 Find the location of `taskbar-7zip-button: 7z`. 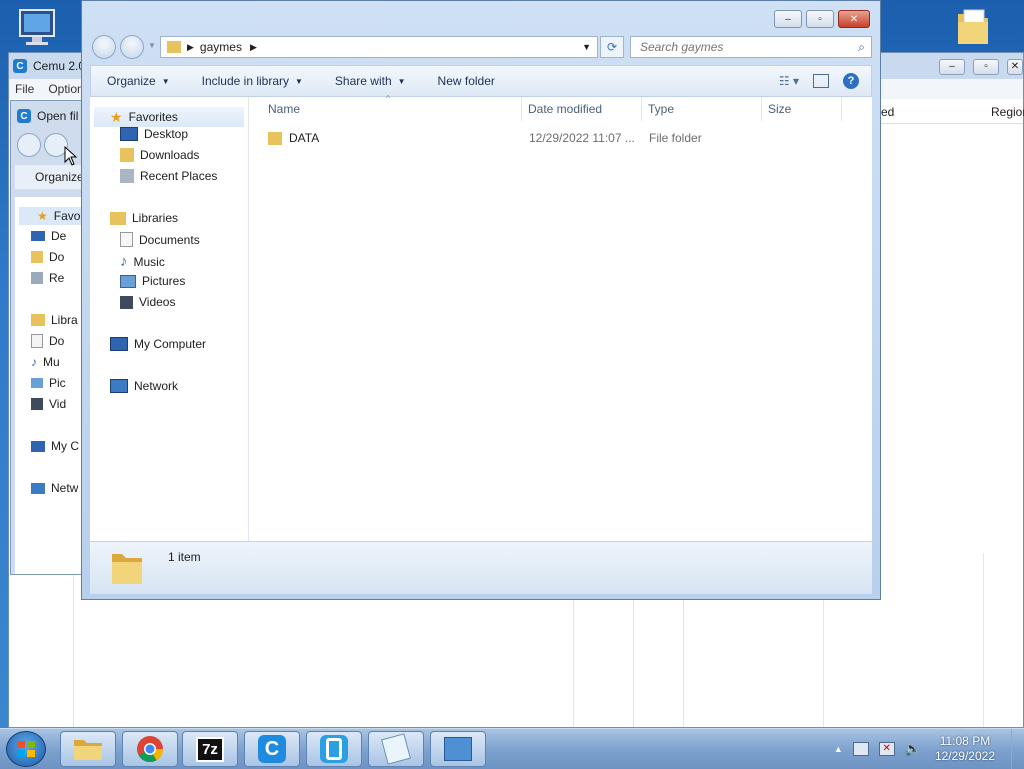

taskbar-7zip-button: 7z is located at coordinates (210, 749).